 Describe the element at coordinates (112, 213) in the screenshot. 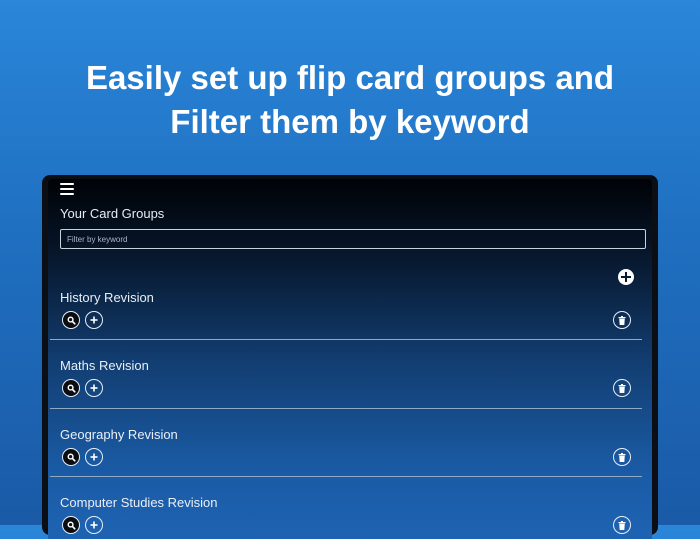

I see `page-title: Your Card Groups` at that location.